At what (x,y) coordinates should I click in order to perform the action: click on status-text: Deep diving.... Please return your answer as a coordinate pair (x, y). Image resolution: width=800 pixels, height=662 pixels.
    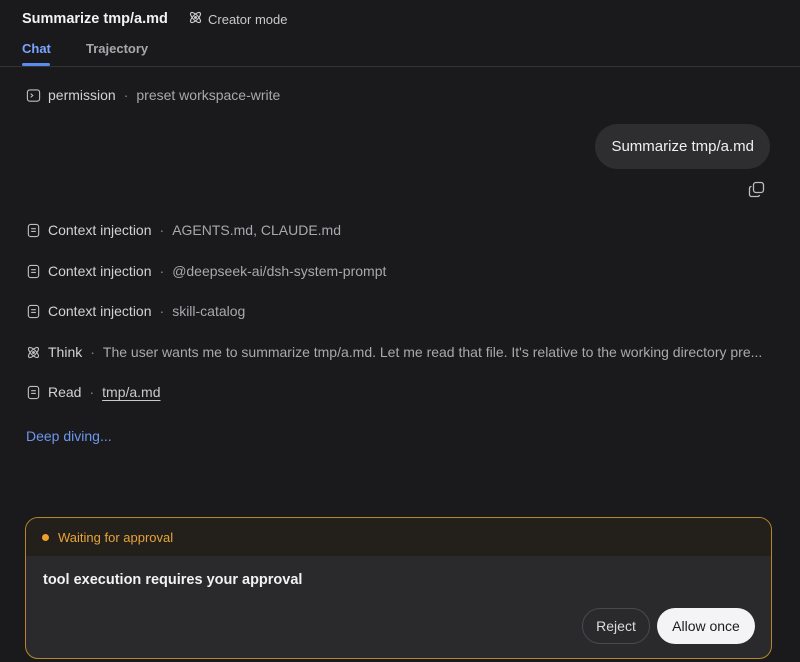
    Looking at the image, I should click on (69, 436).